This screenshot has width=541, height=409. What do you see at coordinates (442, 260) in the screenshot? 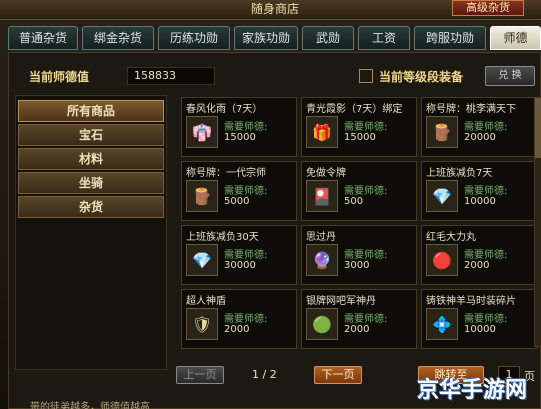
I see `red-pill-icon: 🔴` at bounding box center [442, 260].